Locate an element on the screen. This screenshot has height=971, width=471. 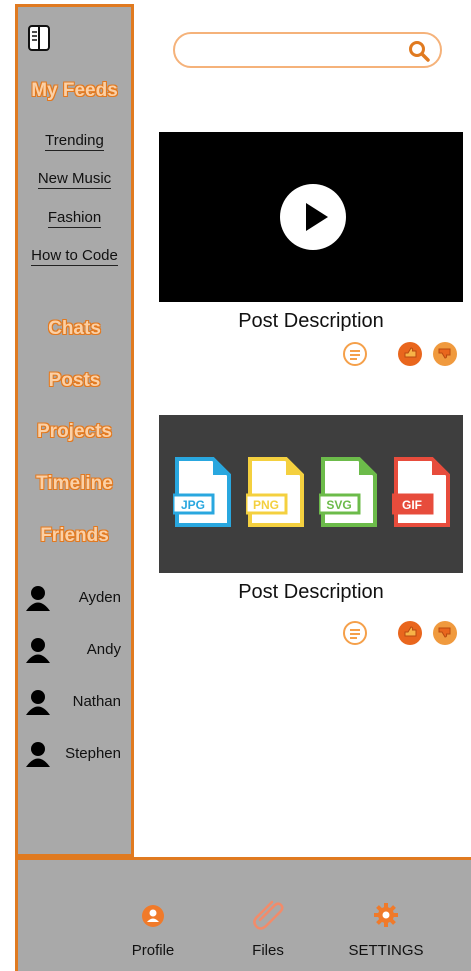
search-input is located at coordinates (307, 50).